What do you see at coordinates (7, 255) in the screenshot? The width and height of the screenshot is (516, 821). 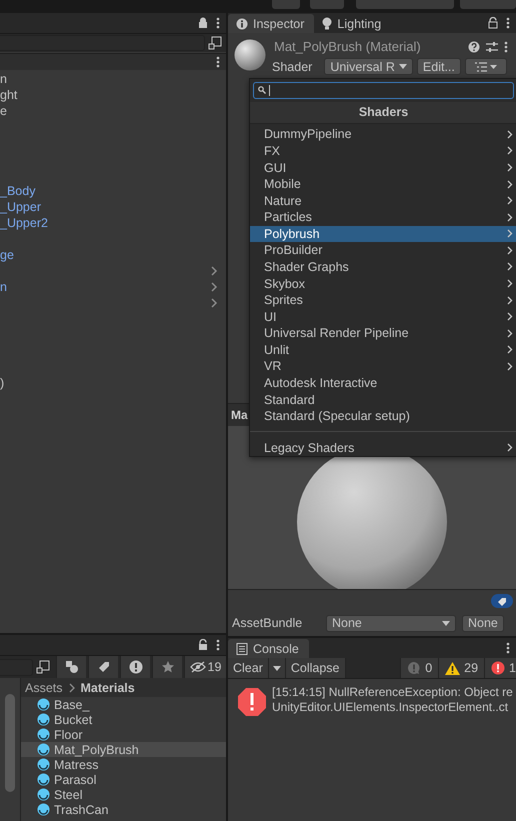 I see `hierarchy-item: ge` at bounding box center [7, 255].